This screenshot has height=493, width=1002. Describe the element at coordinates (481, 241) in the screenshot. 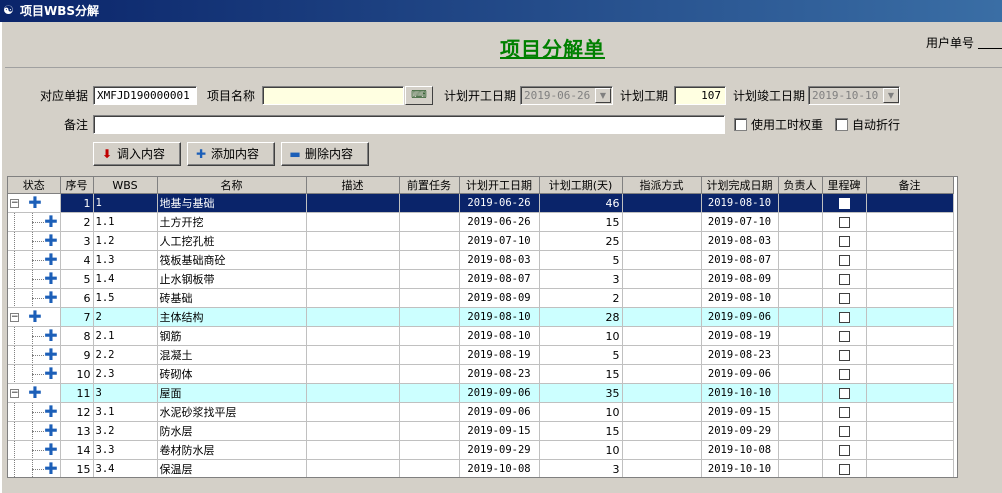

I see `table-row: ✚ 3 1.2 人工挖孔桩 2019-07-10 25 2019-08-03` at that location.